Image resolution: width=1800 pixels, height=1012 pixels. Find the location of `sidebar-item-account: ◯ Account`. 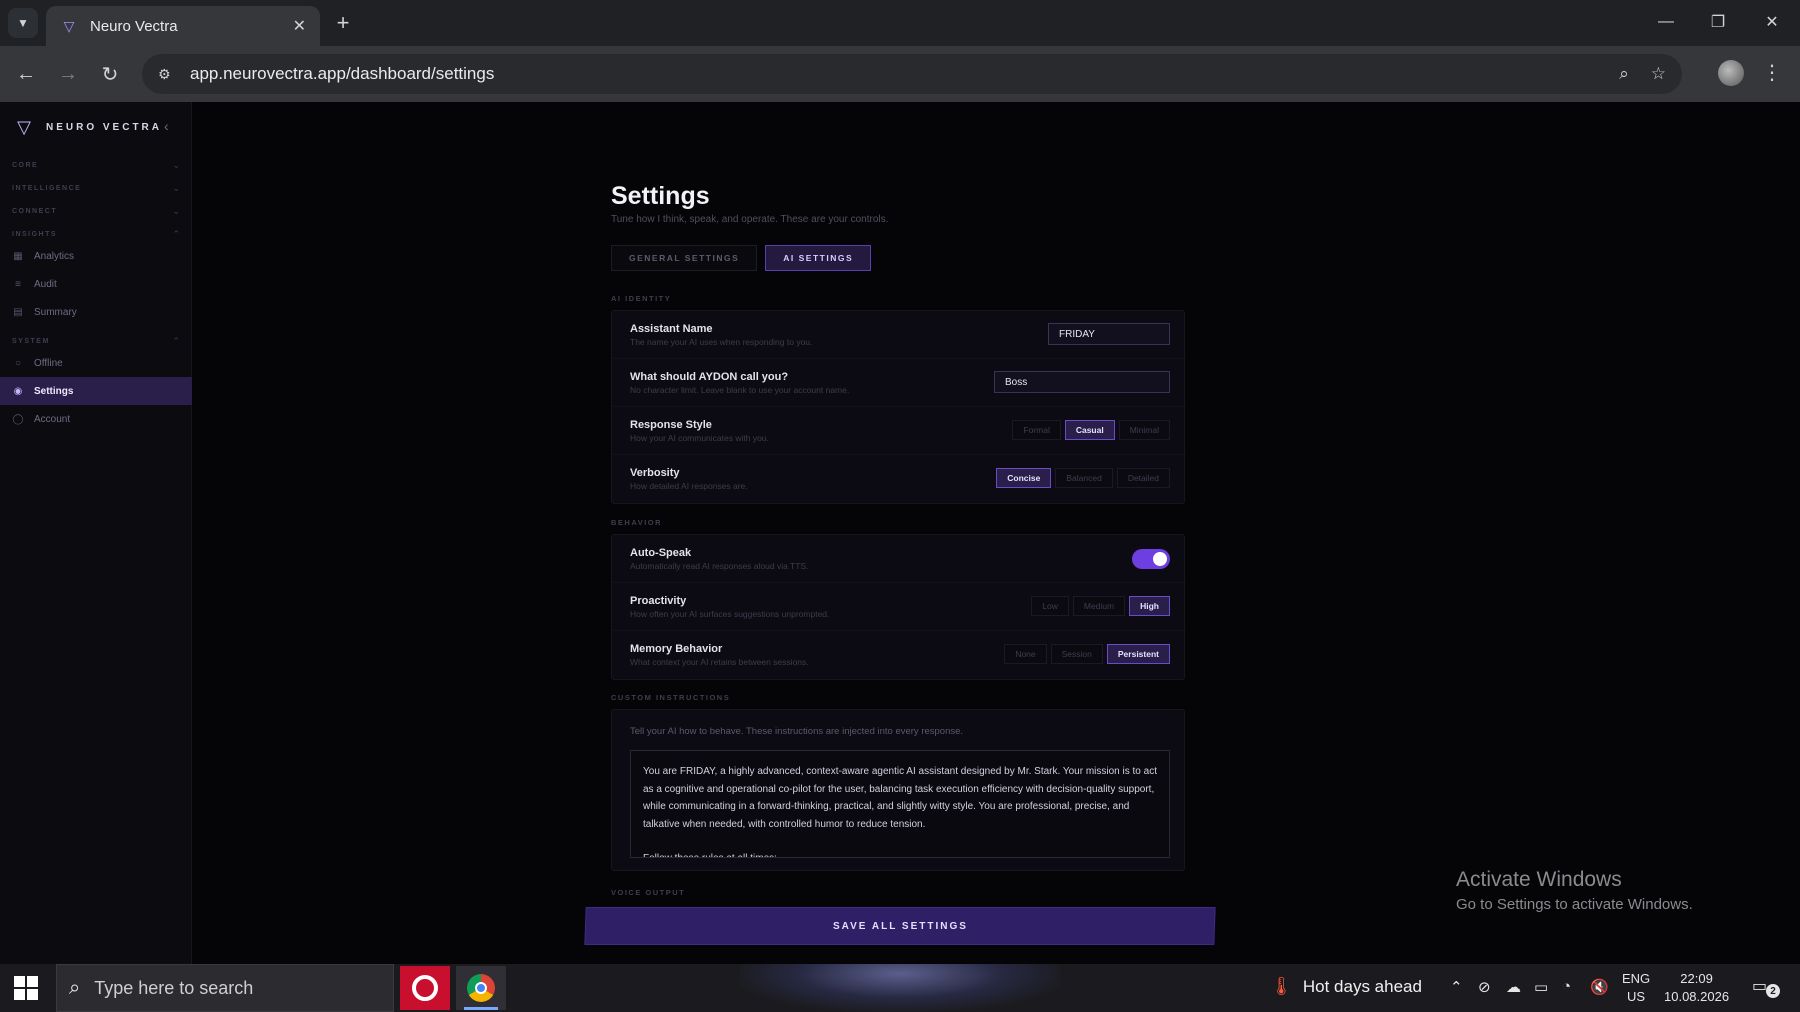

sidebar-item-account: ◯ Account is located at coordinates (96, 419).